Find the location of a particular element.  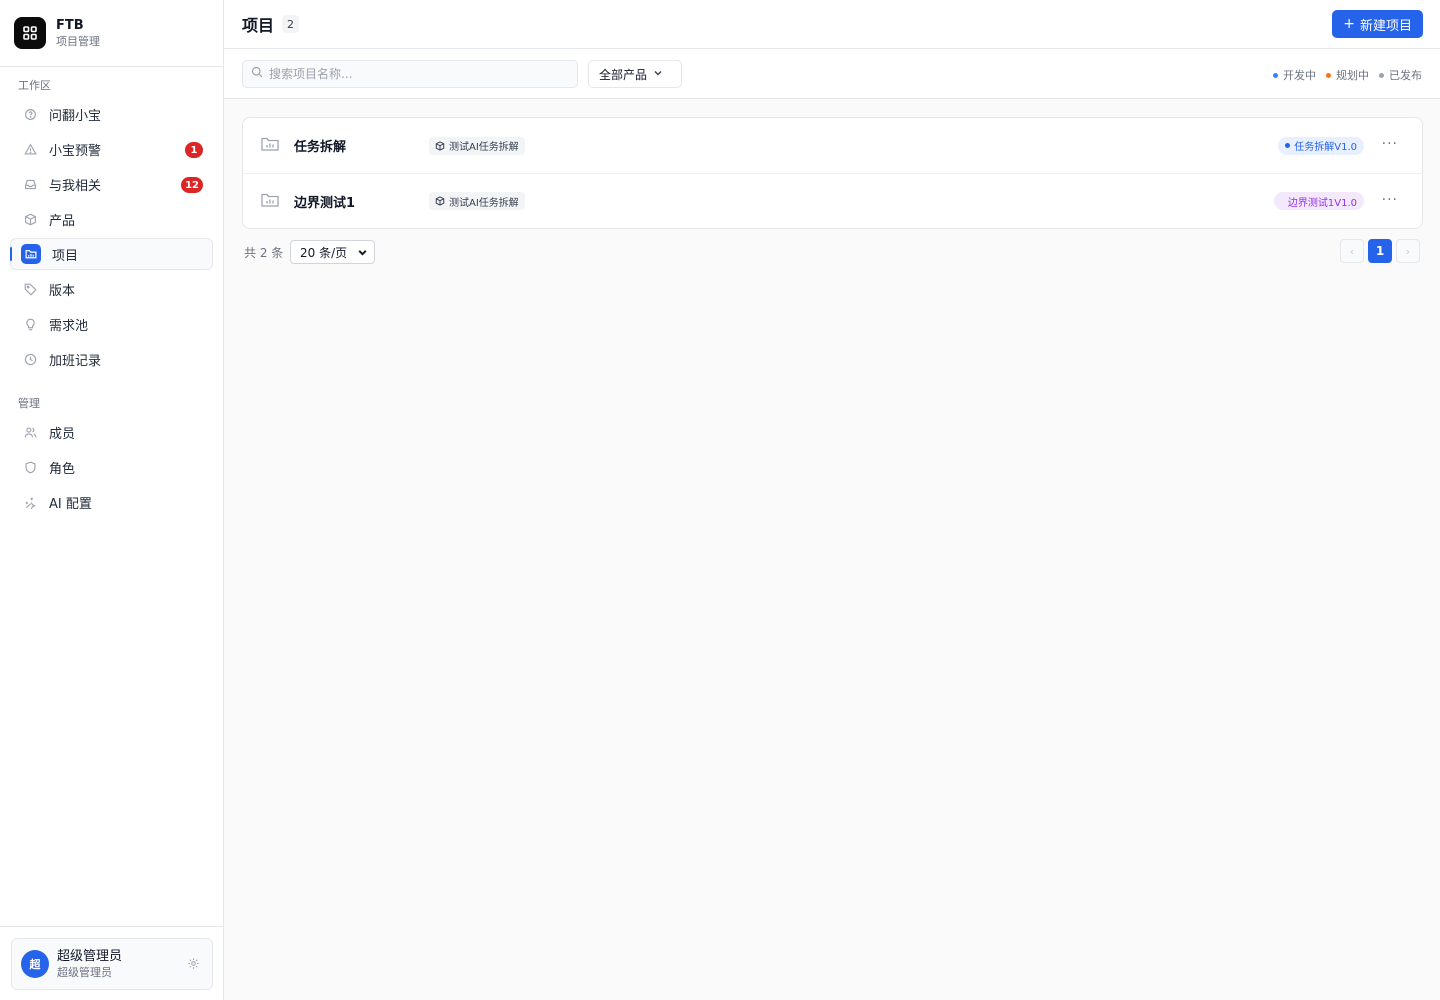

clock-icon is located at coordinates (30, 359).